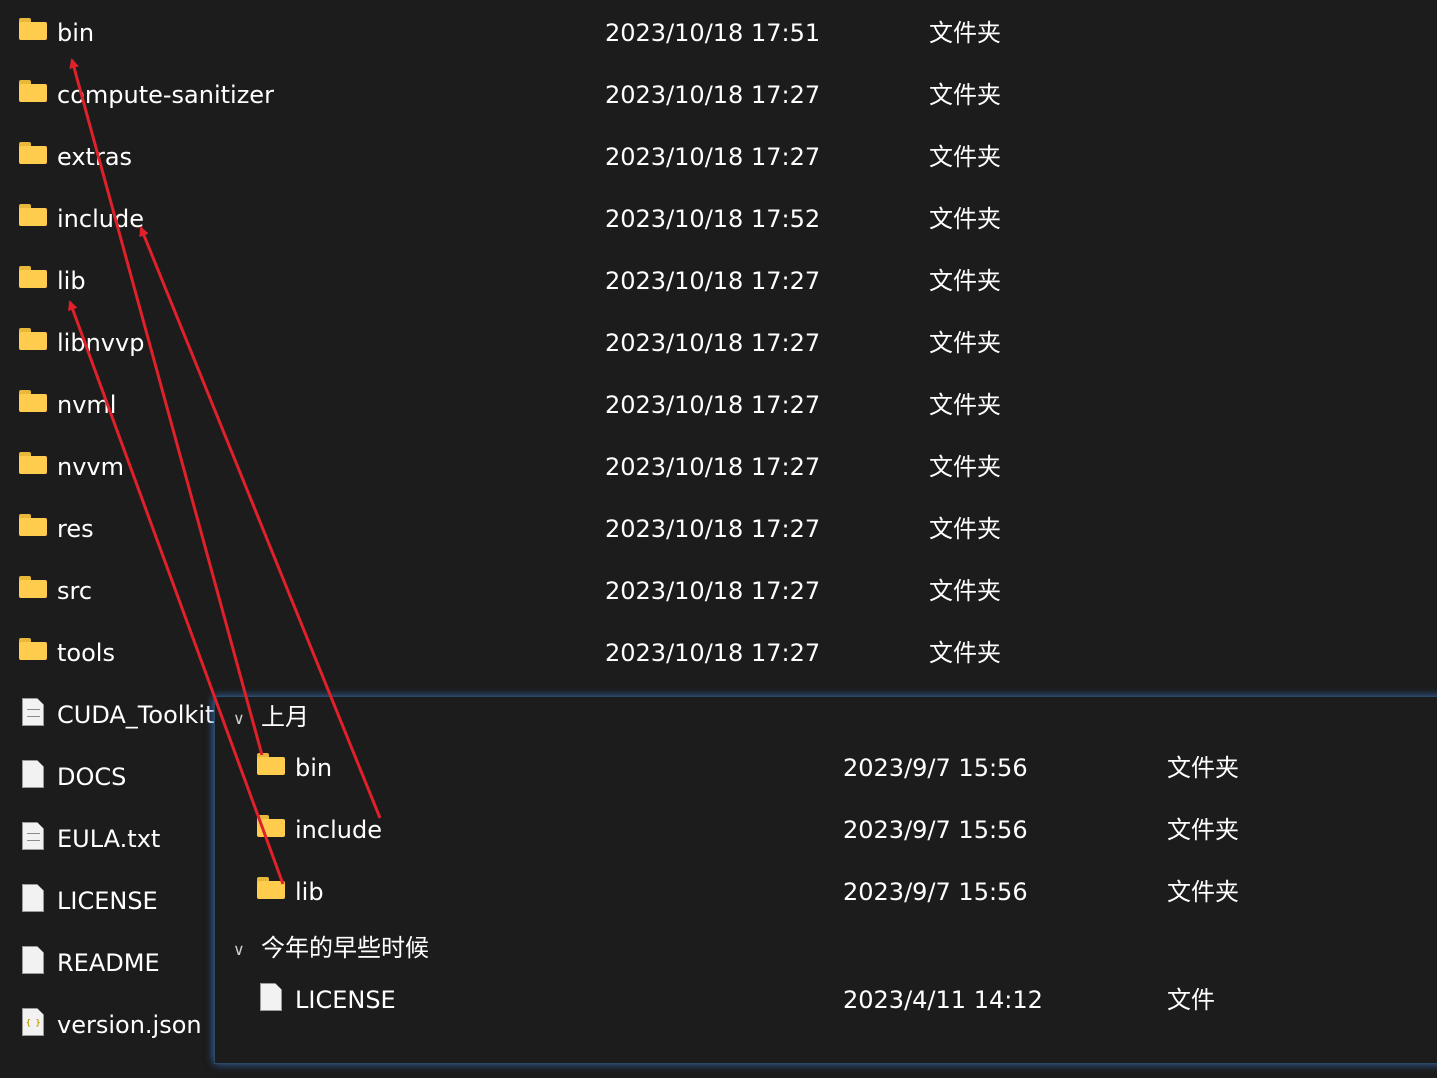 The width and height of the screenshot is (1437, 1078). What do you see at coordinates (345, 948) in the screenshot?
I see `group-label: 今年的早些时候` at bounding box center [345, 948].